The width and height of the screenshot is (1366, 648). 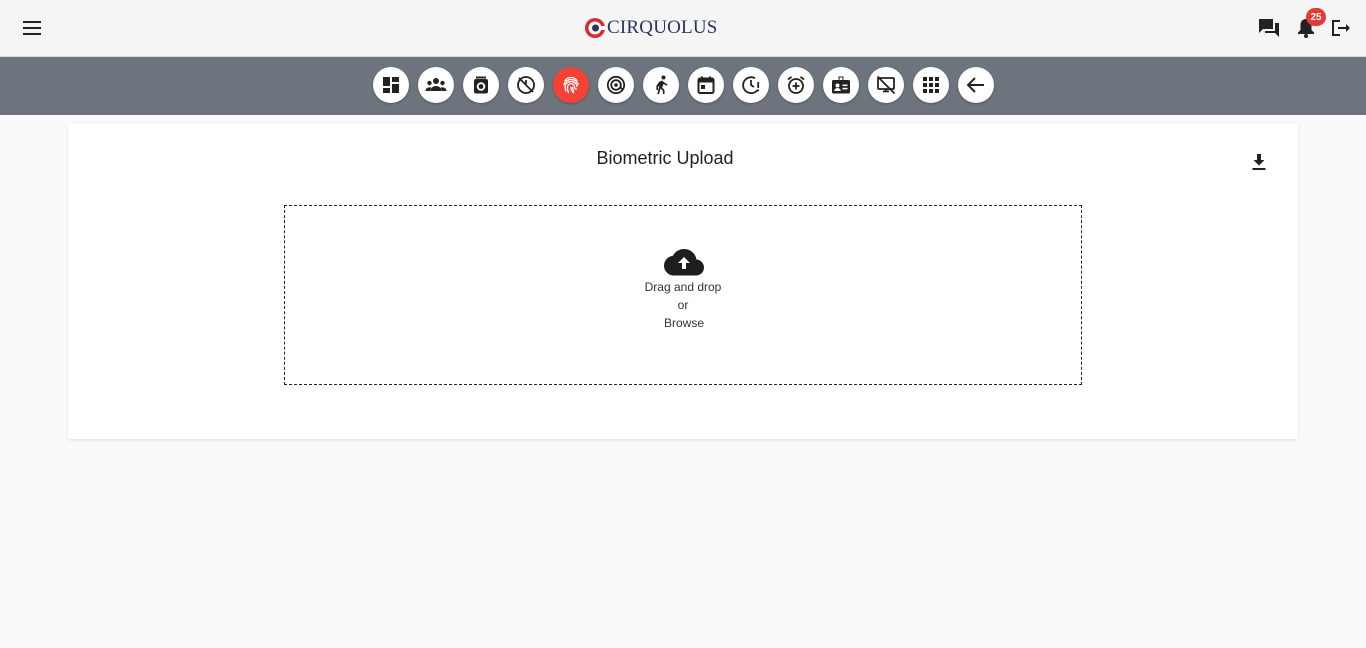 What do you see at coordinates (1341, 28) in the screenshot?
I see `logout-icon` at bounding box center [1341, 28].